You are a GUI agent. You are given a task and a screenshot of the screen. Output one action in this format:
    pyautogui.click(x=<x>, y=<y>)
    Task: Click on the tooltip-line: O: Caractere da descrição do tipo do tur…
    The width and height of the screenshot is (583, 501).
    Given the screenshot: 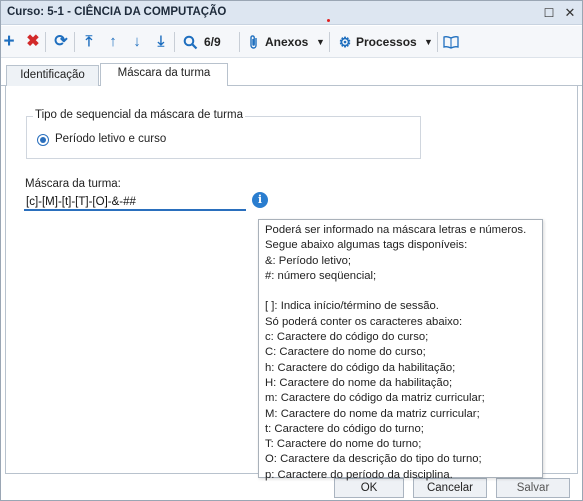 What is the action you would take?
    pyautogui.click(x=373, y=459)
    